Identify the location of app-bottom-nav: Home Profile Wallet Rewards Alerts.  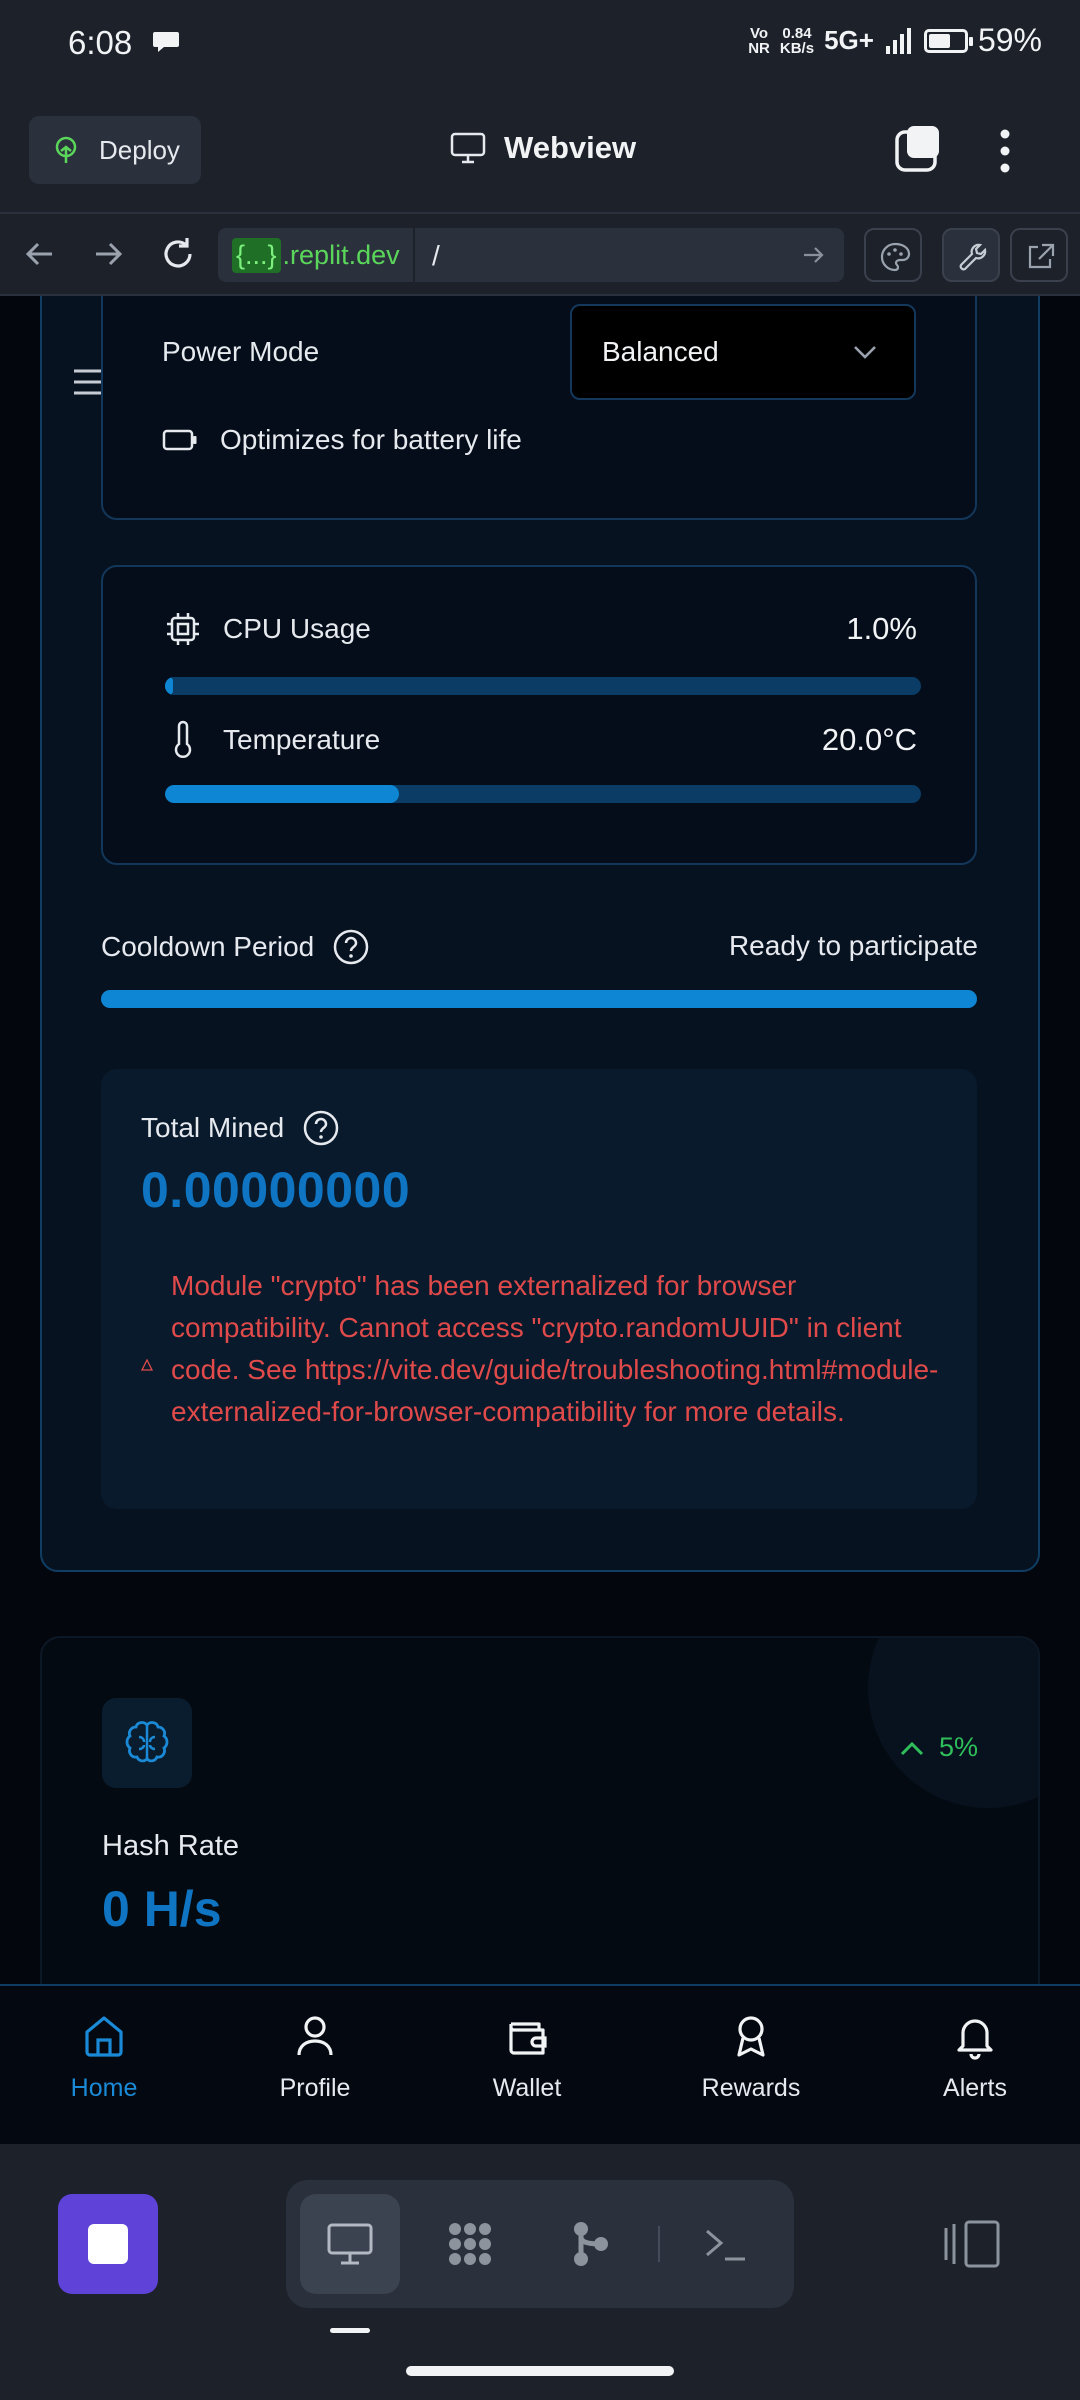
(540, 2064).